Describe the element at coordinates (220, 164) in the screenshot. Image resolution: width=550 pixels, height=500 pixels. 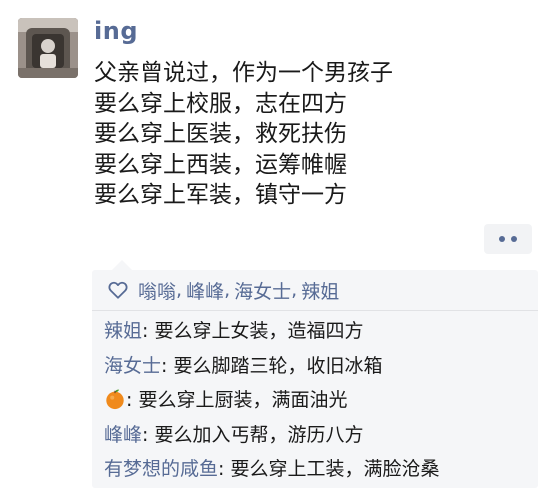
I see `post-line: 要么穿上西装，运筹帷幄` at that location.